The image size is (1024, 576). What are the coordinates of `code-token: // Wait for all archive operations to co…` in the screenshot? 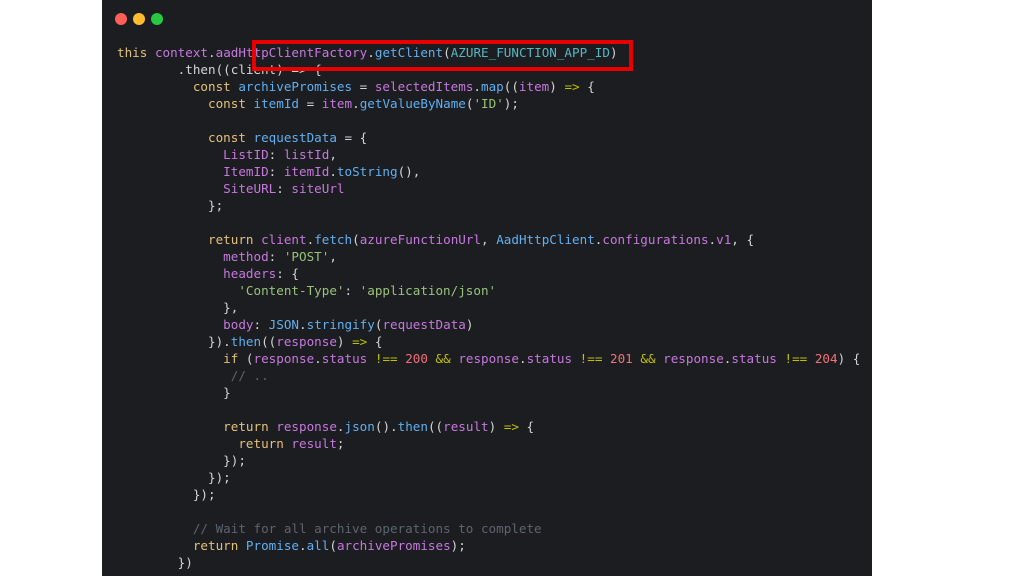 It's located at (367, 528).